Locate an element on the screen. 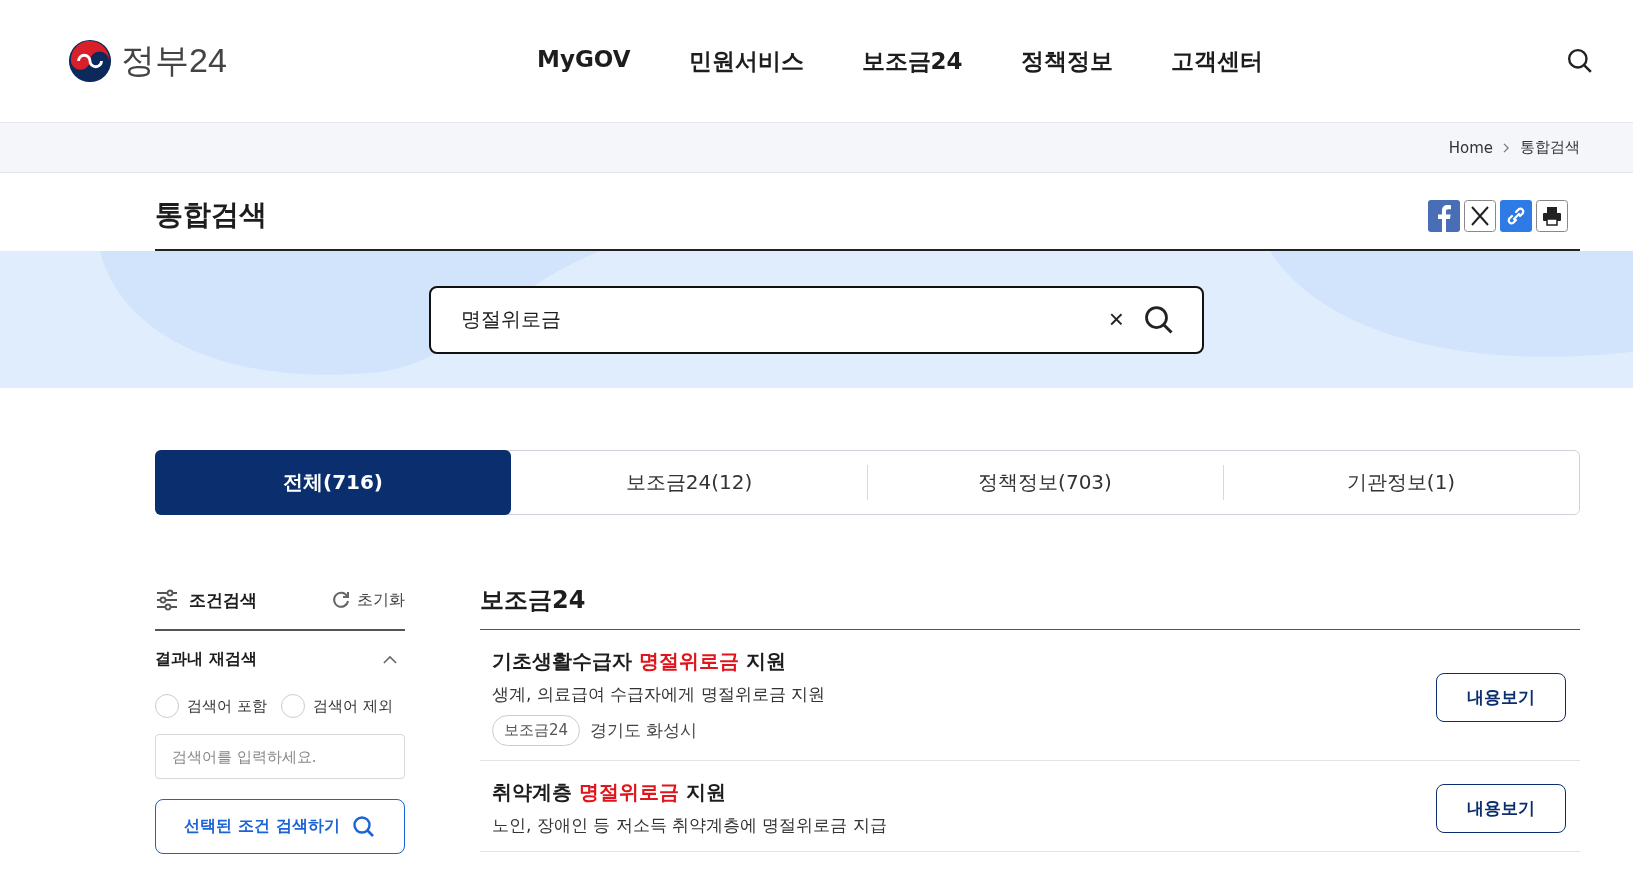  agency-name: 경기도 화성시 is located at coordinates (644, 730).